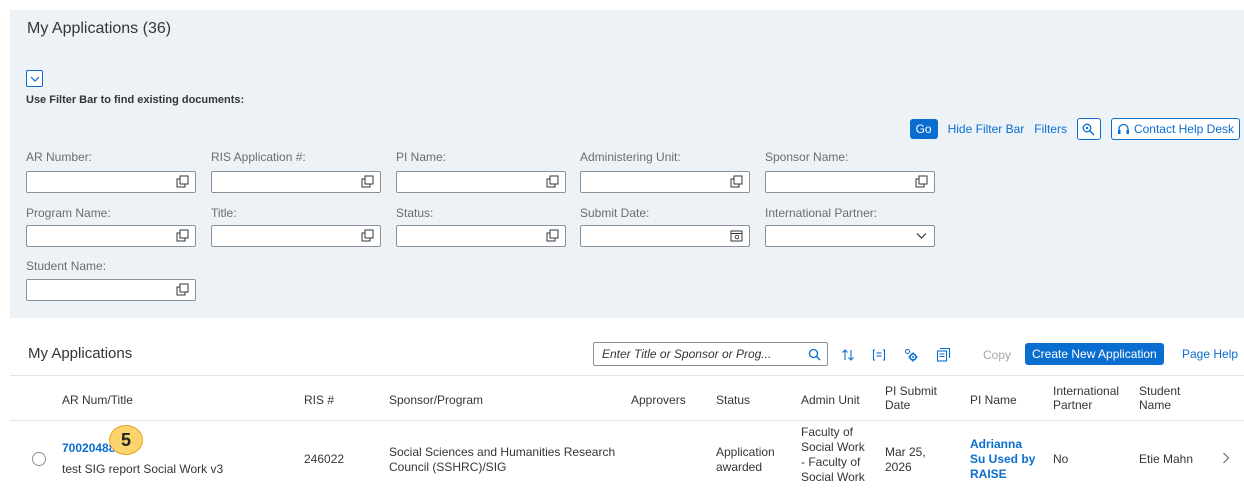  I want to click on status: Application awarded, so click(745, 459).